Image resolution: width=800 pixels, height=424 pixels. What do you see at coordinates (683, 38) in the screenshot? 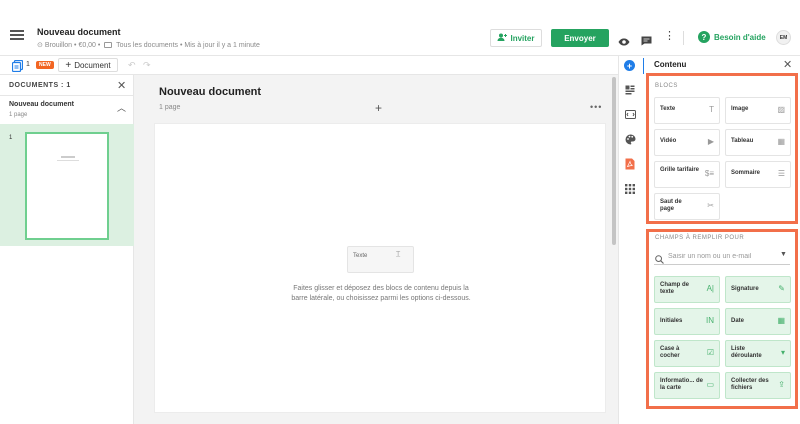
I see `header-divider` at bounding box center [683, 38].